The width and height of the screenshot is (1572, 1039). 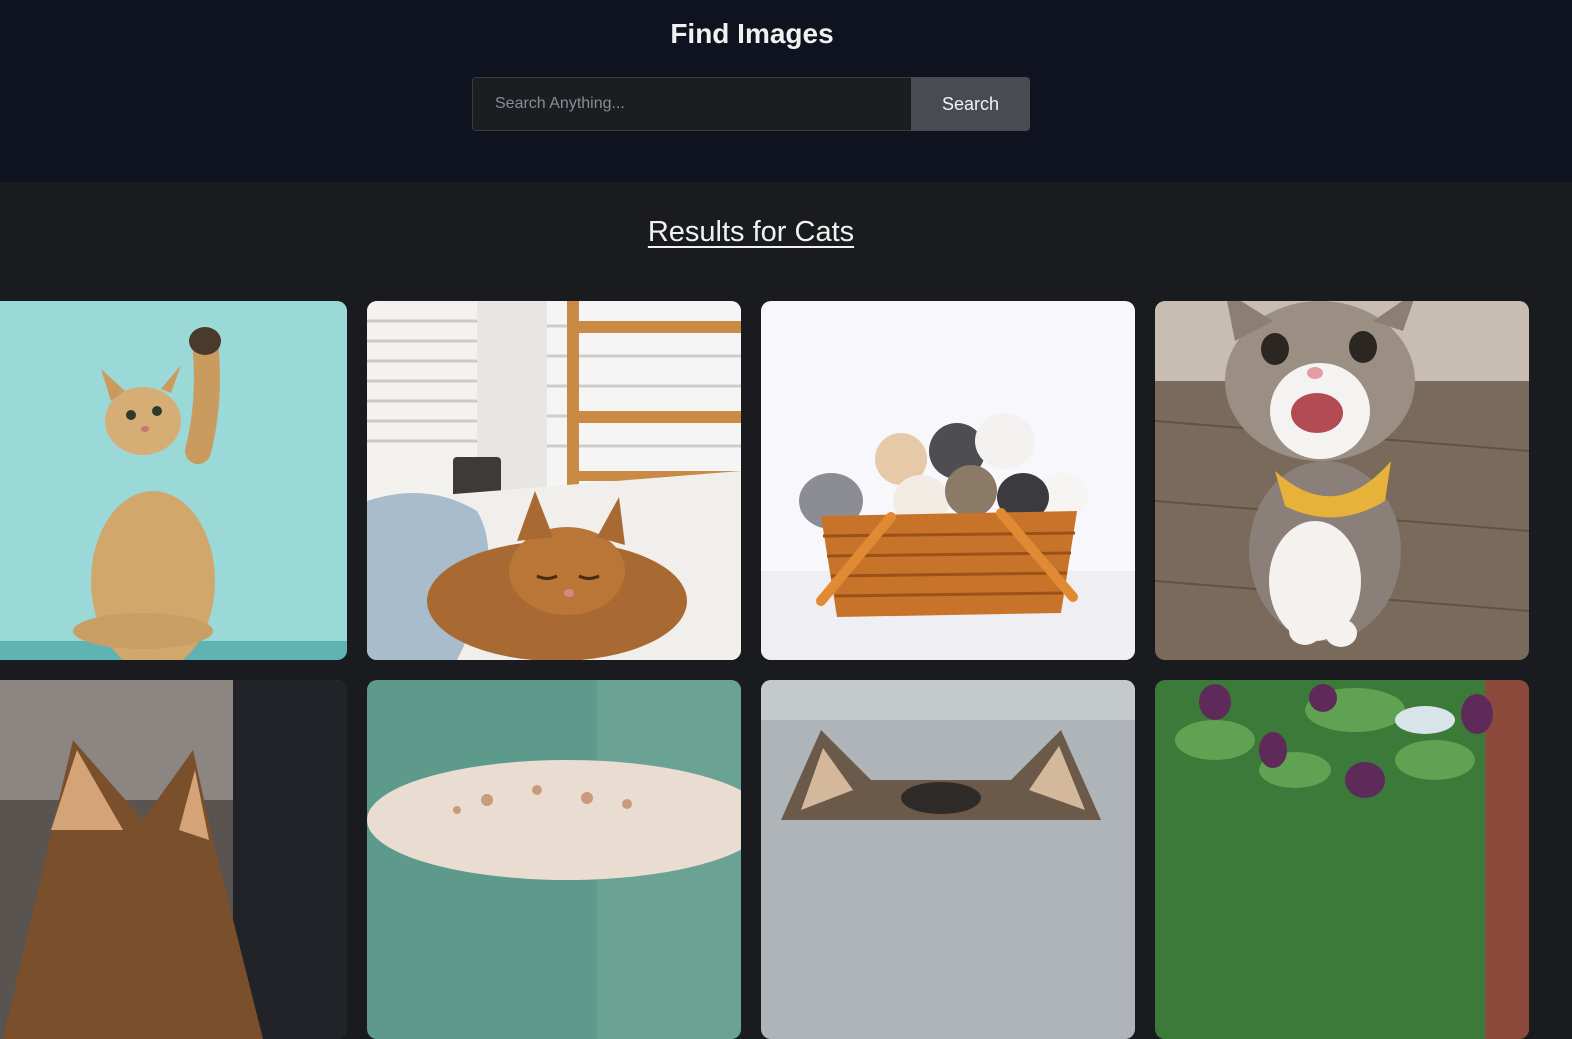 I want to click on image-card-sleeping-cat, so click(x=554, y=480).